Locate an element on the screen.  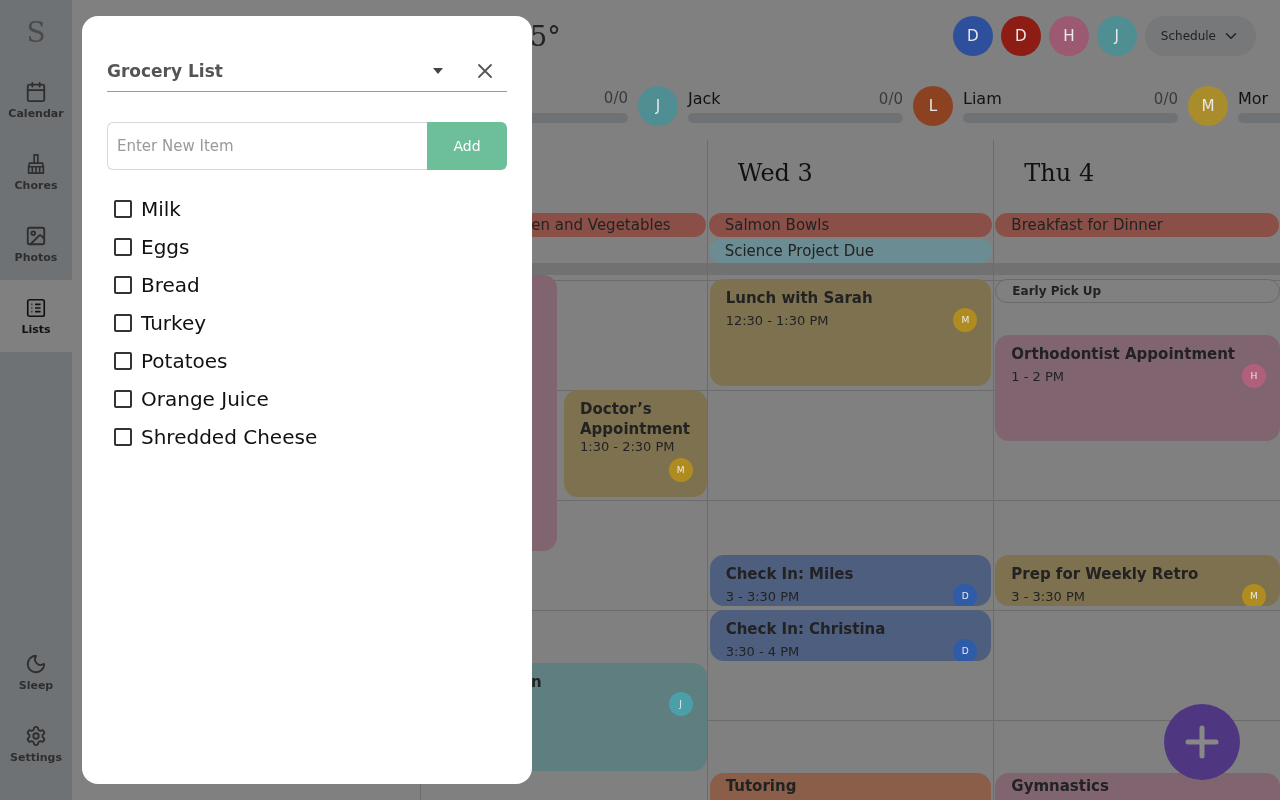
item-label: Potatoes is located at coordinates (184, 361).